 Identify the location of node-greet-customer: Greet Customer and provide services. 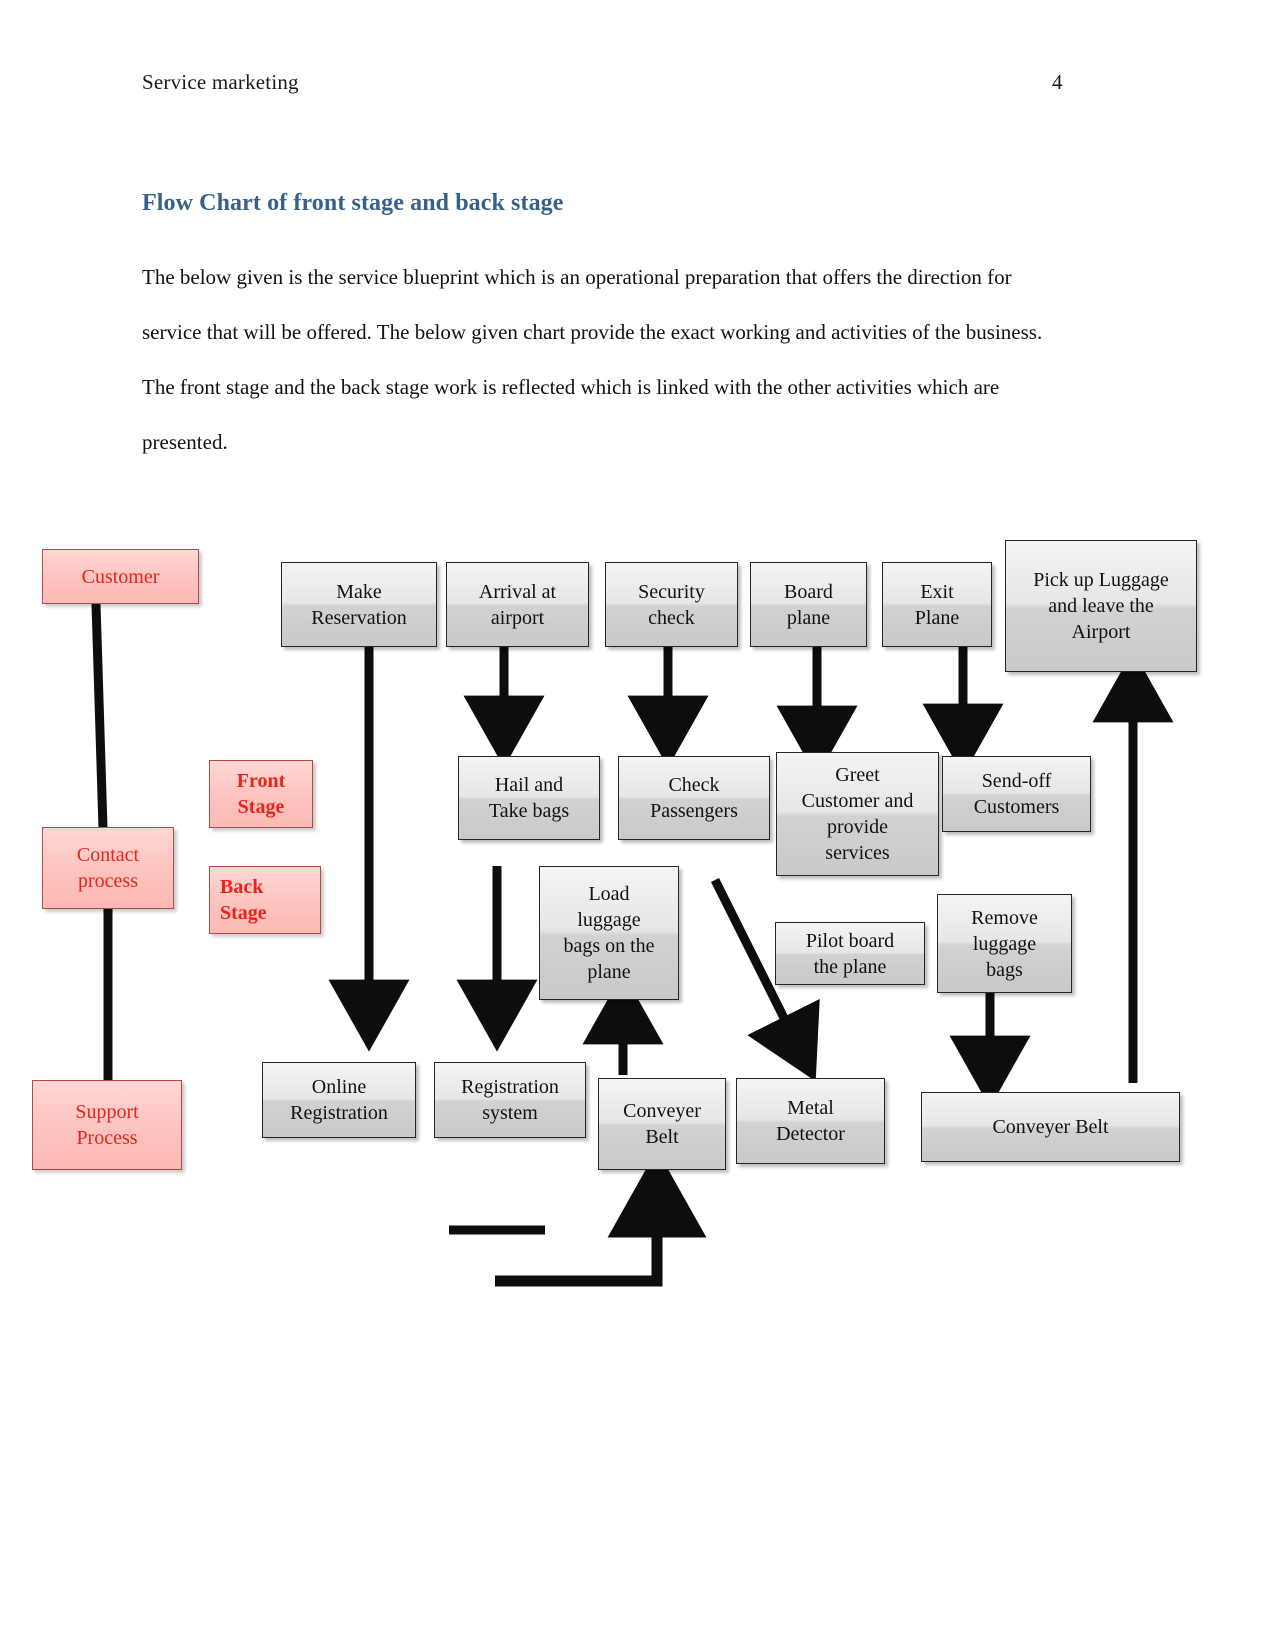
(857, 814).